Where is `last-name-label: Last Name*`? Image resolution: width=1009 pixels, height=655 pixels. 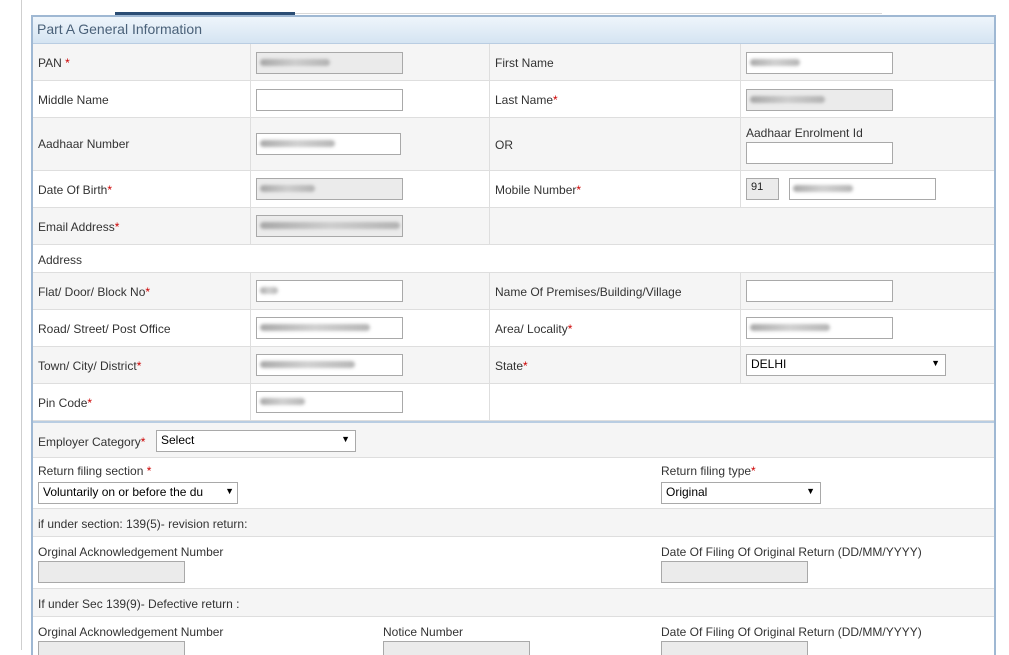 last-name-label: Last Name* is located at coordinates (526, 100).